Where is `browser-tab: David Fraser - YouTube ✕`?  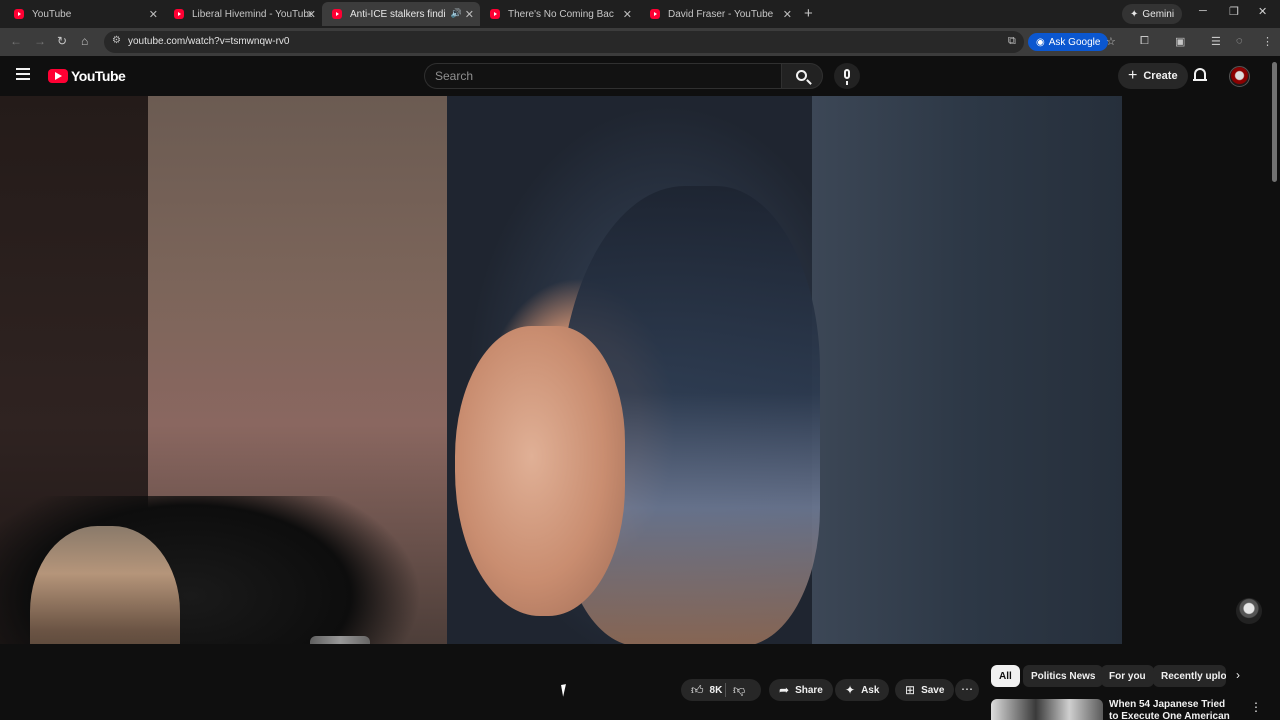
browser-tab: David Fraser - YouTube ✕ is located at coordinates (719, 14).